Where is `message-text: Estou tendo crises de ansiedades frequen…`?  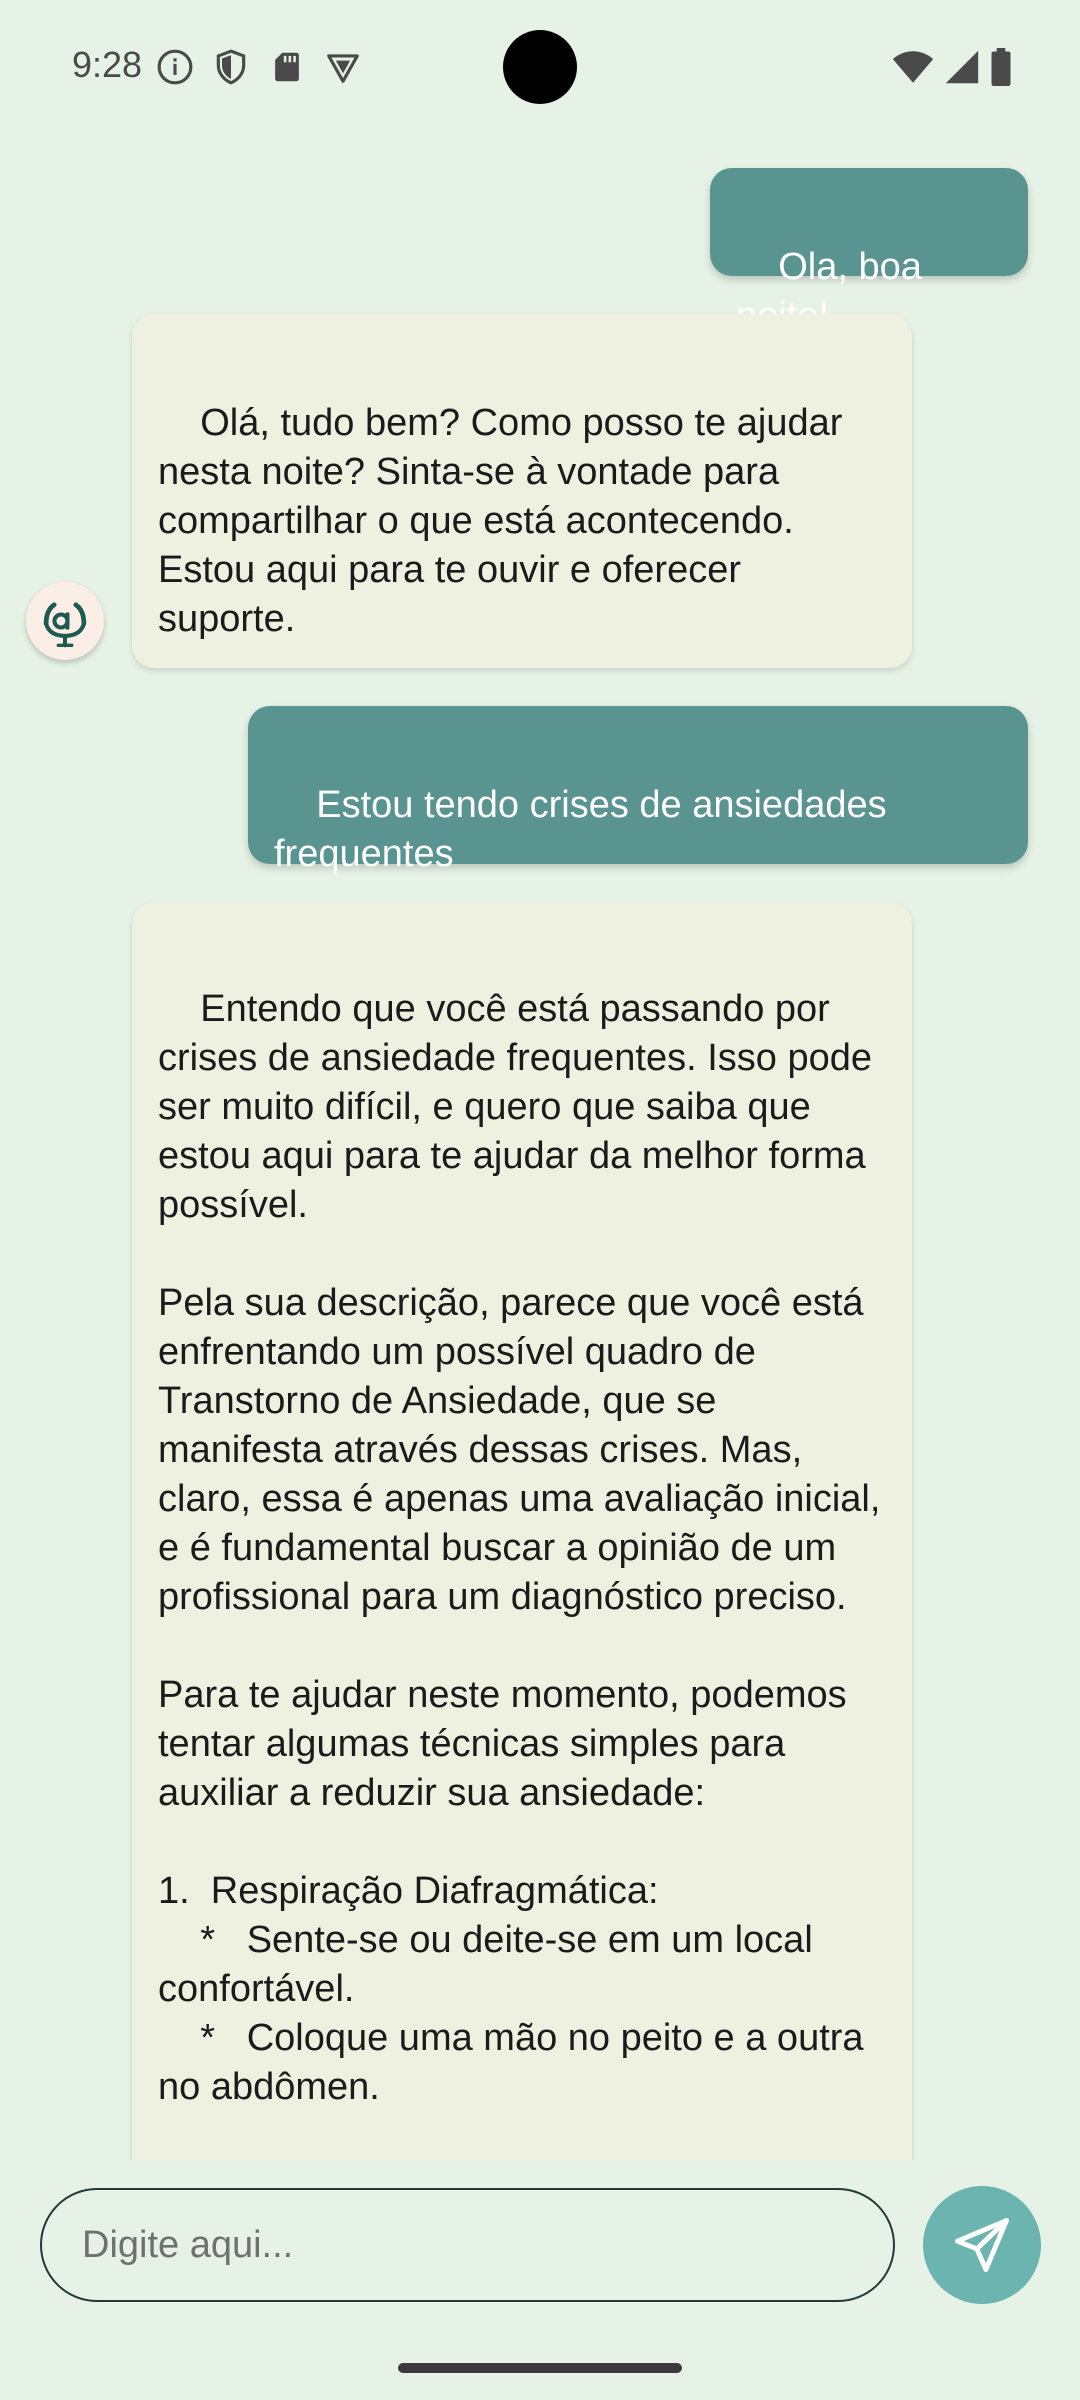 message-text: Estou tendo crises de ansiedades frequen… is located at coordinates (586, 829).